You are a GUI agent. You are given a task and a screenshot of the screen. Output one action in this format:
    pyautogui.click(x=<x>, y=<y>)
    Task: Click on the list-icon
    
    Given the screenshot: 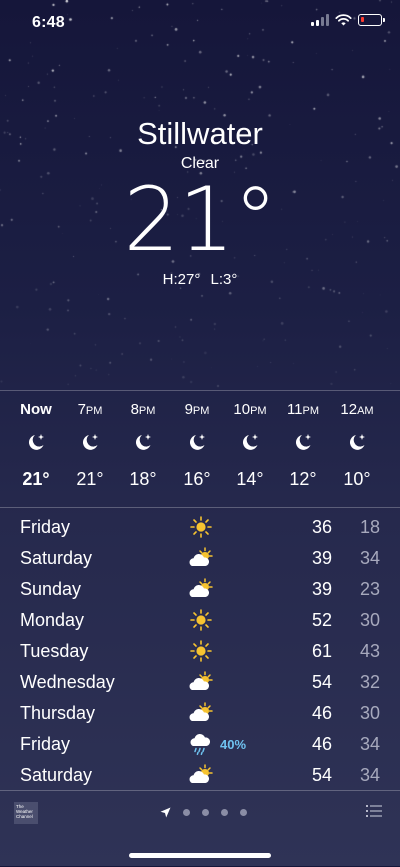 What is the action you would take?
    pyautogui.click(x=374, y=811)
    